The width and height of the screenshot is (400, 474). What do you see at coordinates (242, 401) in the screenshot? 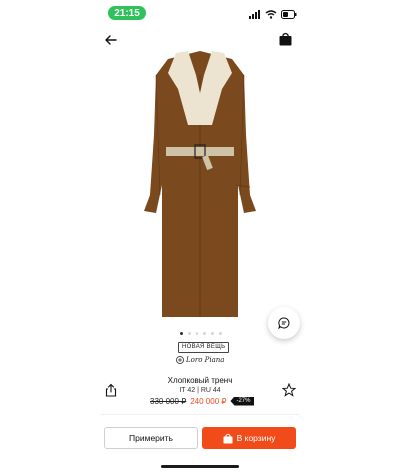
I see `discount-badge: -27%` at bounding box center [242, 401].